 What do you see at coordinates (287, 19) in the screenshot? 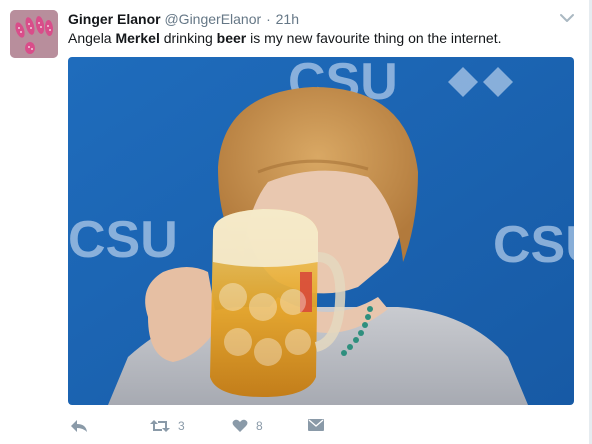
I see `timestamp: 21h` at bounding box center [287, 19].